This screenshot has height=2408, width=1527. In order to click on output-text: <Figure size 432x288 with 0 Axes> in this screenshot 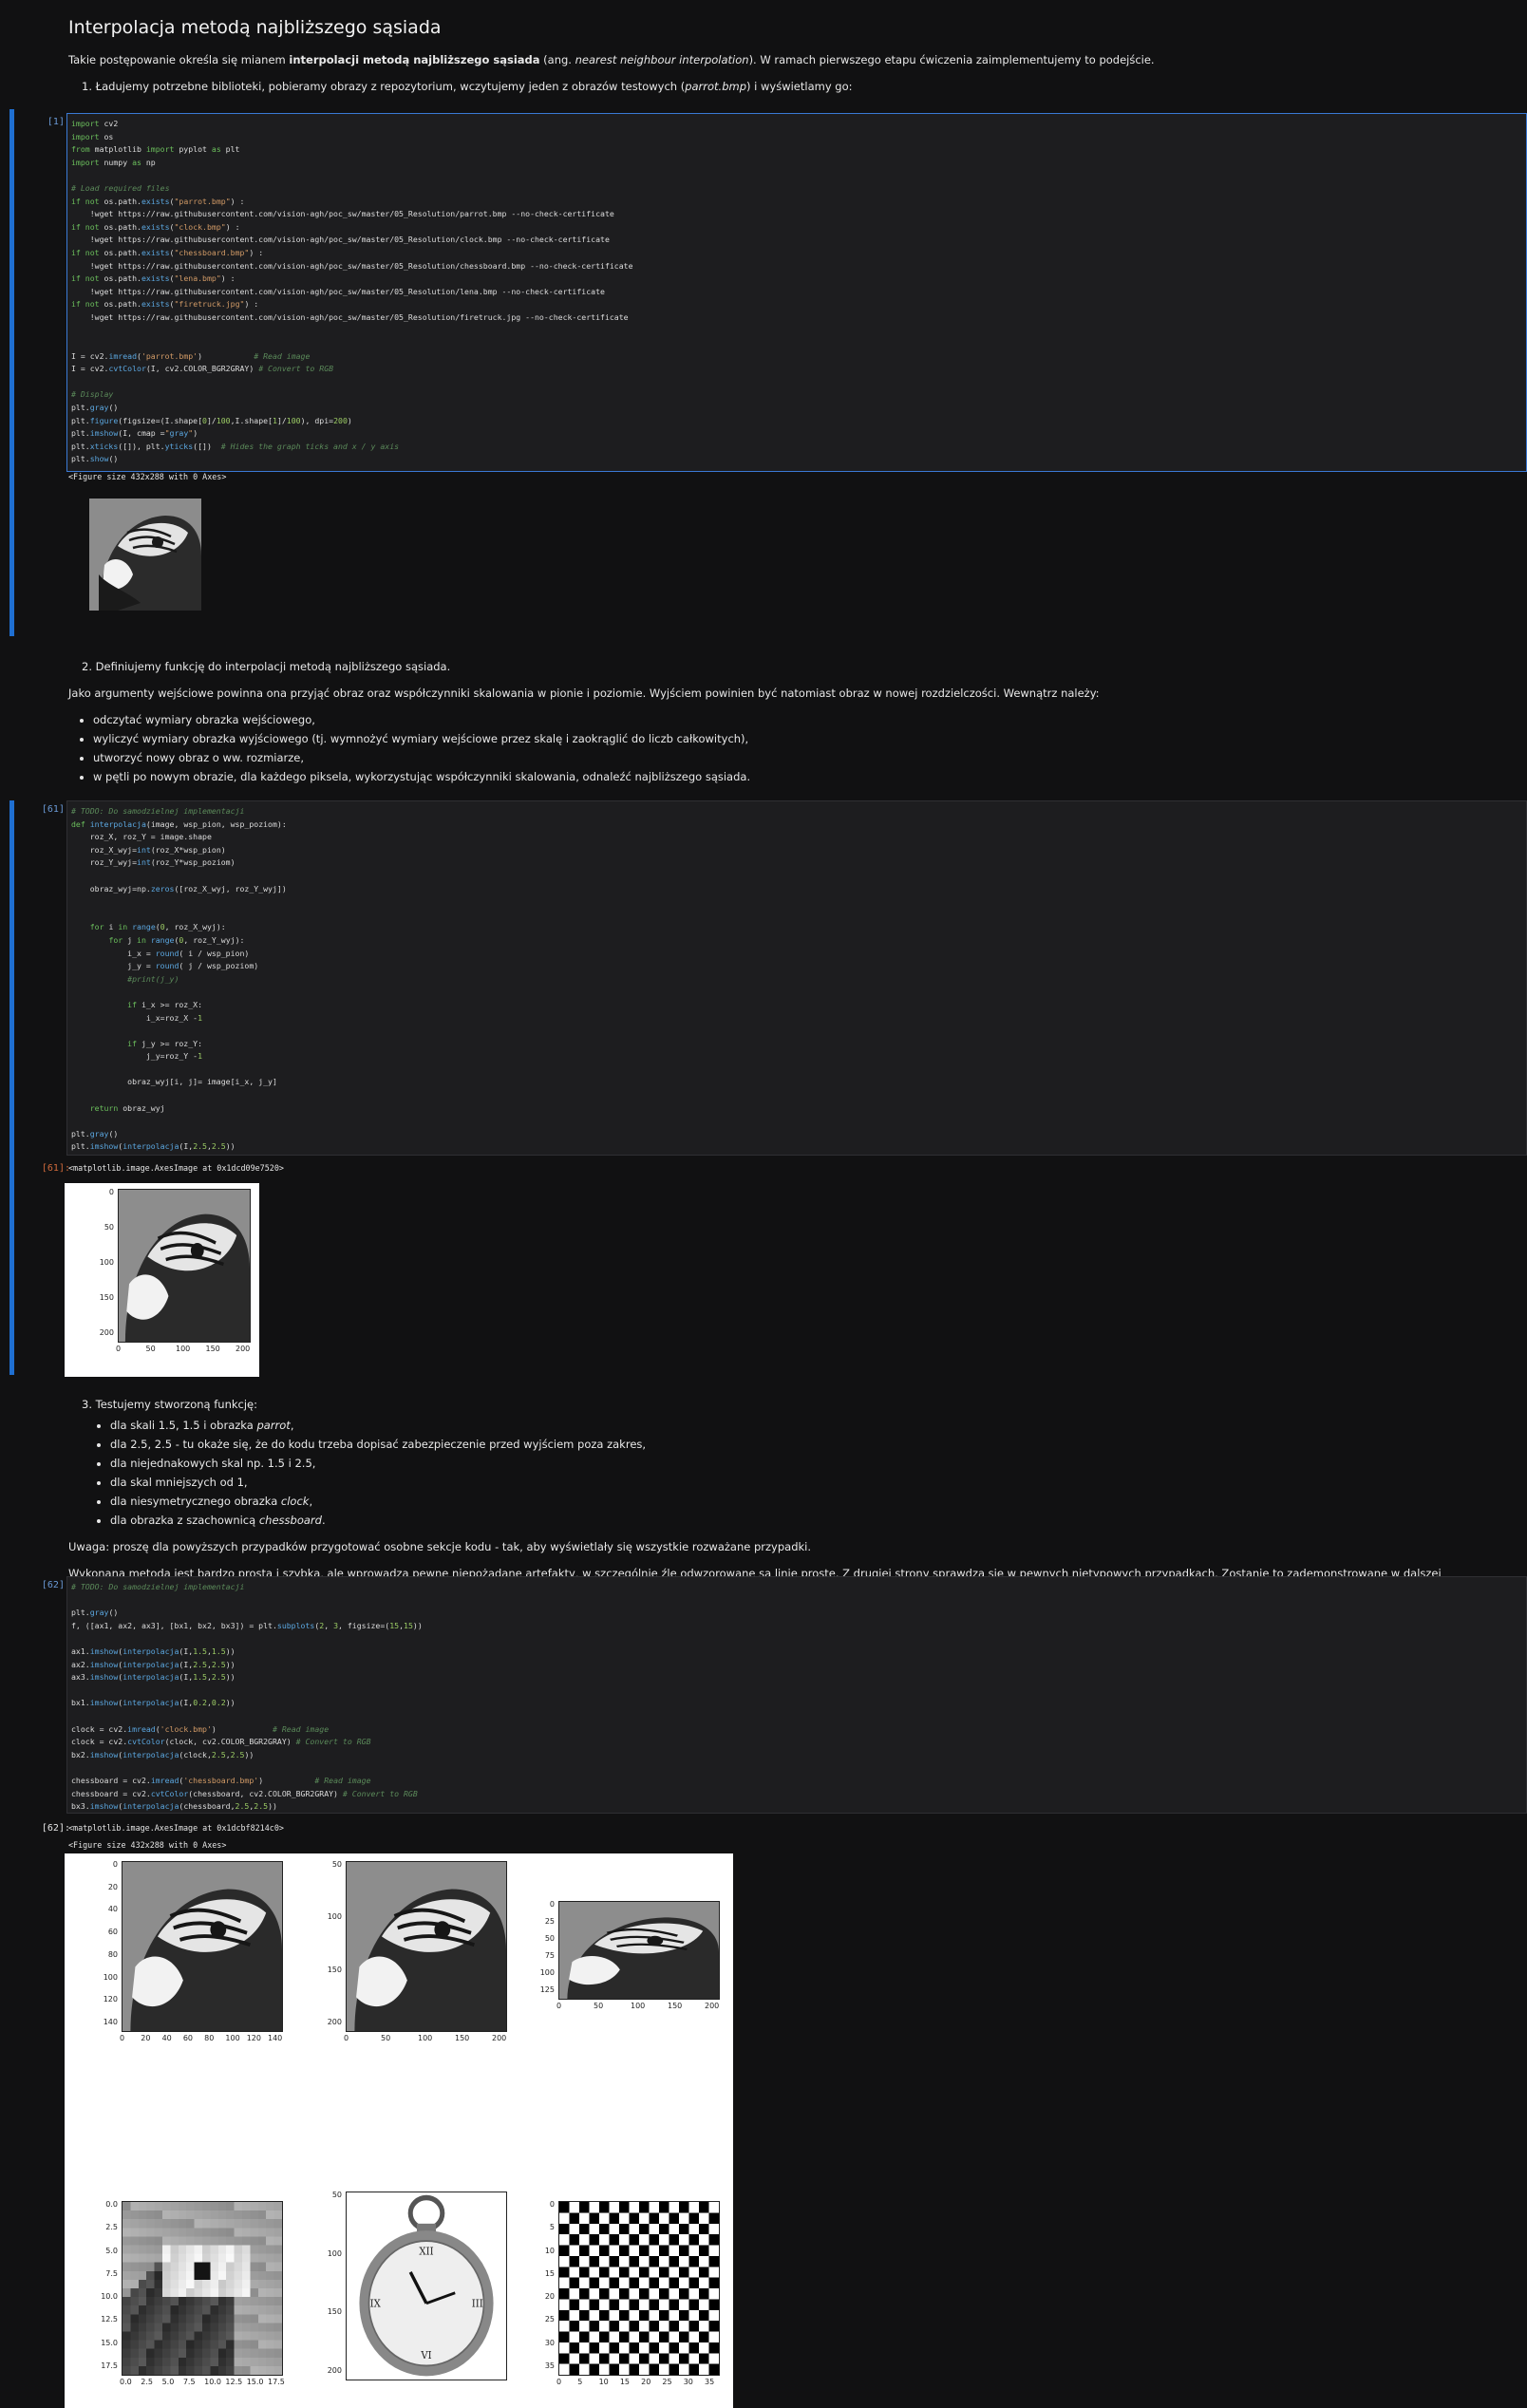, I will do `click(147, 476)`.